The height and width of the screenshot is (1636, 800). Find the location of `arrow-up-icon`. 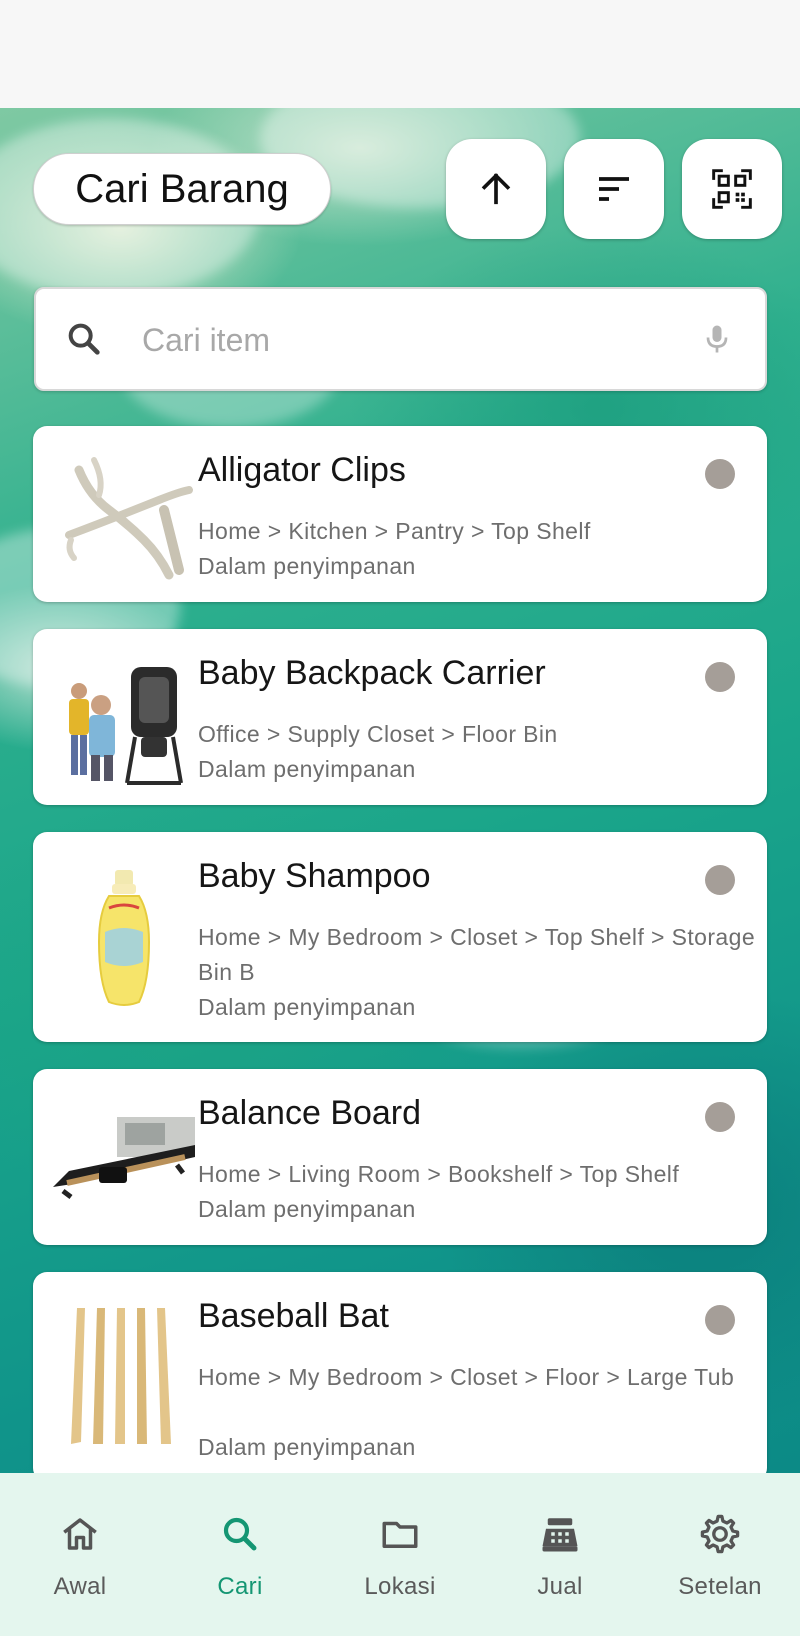

arrow-up-icon is located at coordinates (496, 189).